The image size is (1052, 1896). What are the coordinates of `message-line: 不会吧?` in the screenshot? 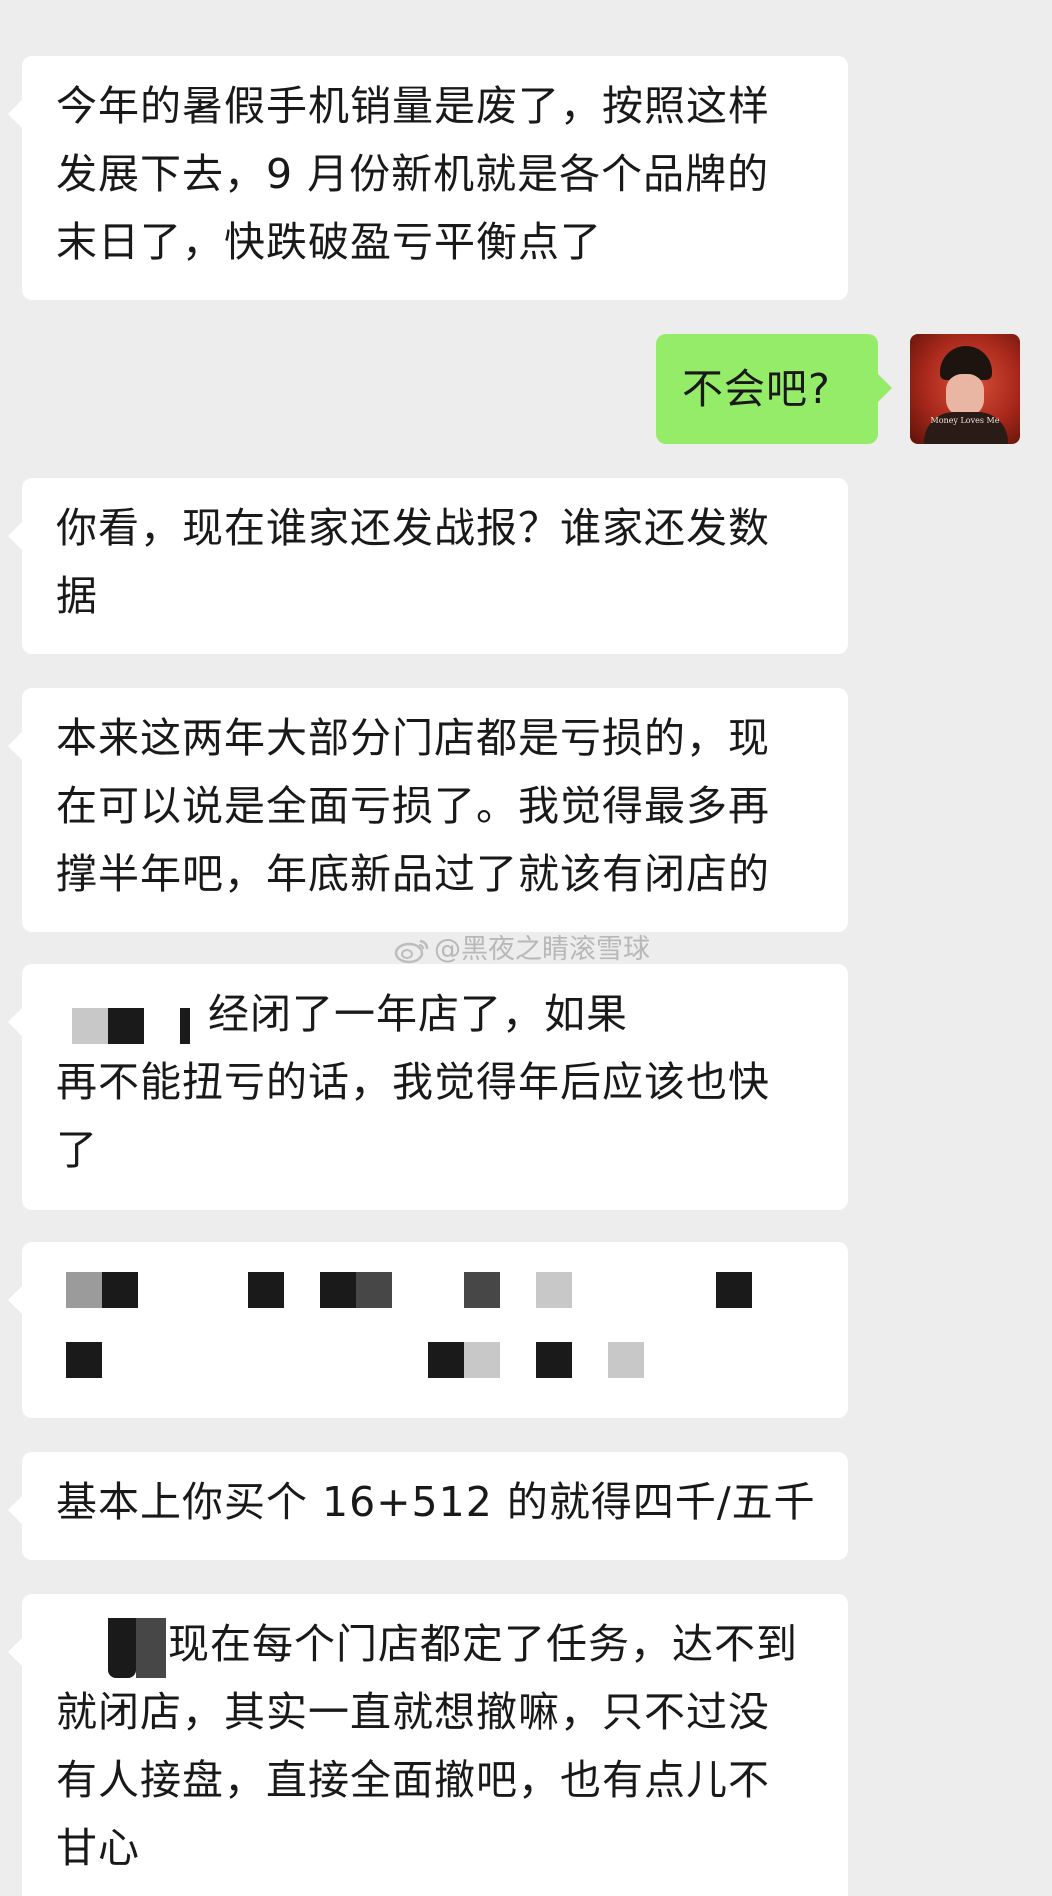 It's located at (756, 389).